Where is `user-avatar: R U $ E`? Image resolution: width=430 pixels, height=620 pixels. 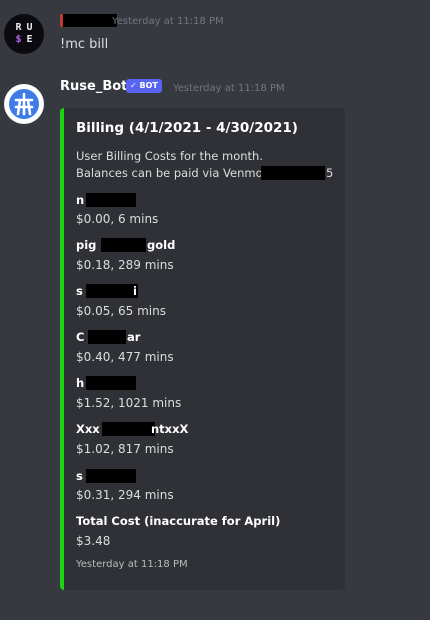 user-avatar: R U $ E is located at coordinates (24, 34).